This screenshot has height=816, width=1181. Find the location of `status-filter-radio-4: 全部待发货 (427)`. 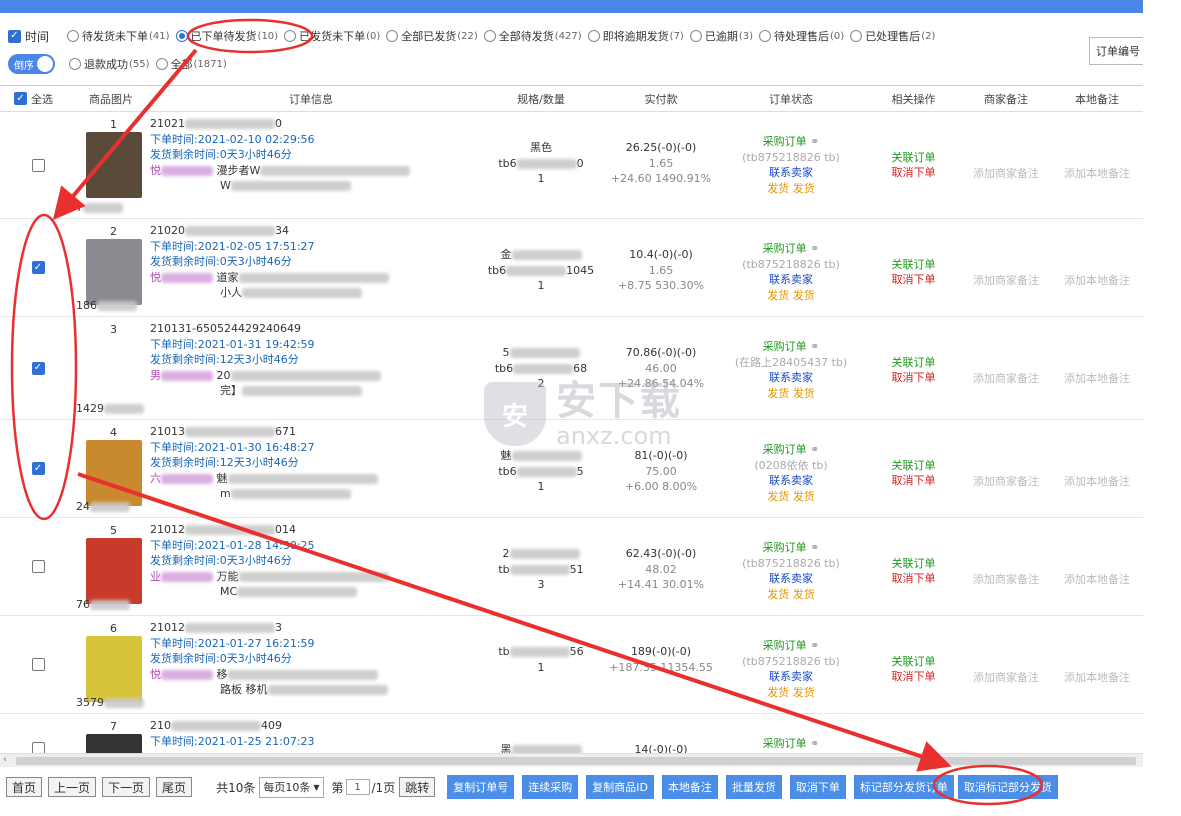

status-filter-radio-4: 全部待发货 (427) is located at coordinates (532, 36).